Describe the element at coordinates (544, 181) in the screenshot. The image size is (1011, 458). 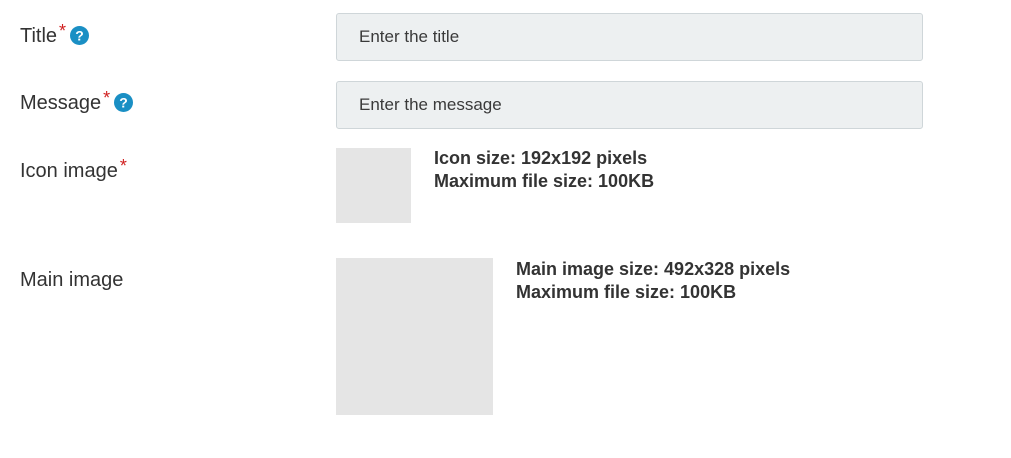
I see `icon-filesize-hint: Maximum file size: 100KB` at that location.